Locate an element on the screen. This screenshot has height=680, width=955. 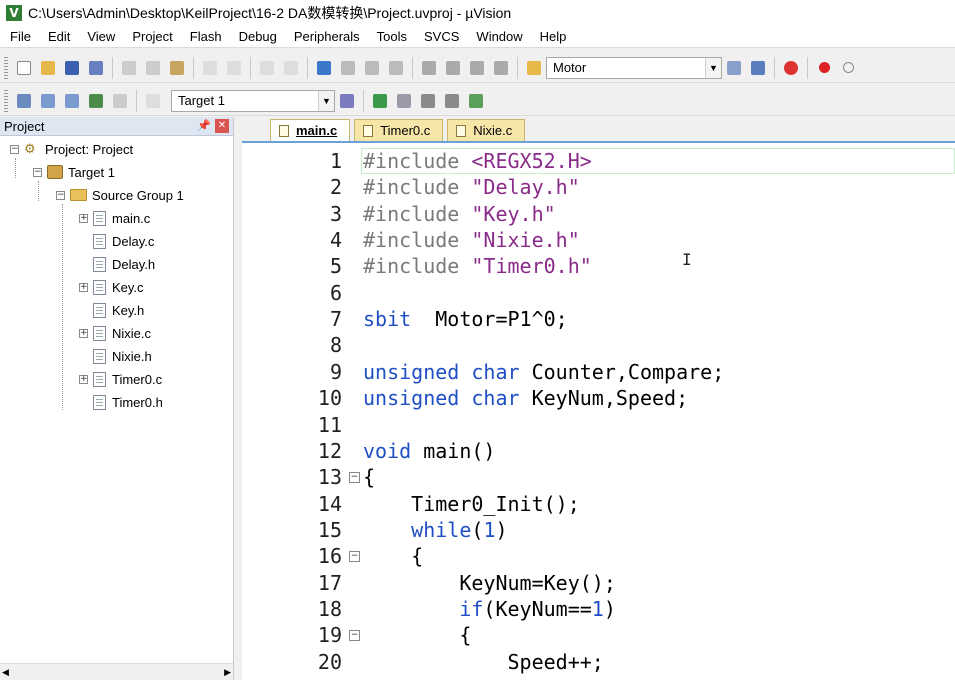
find-combo: Motor ▼ is located at coordinates (634, 67).